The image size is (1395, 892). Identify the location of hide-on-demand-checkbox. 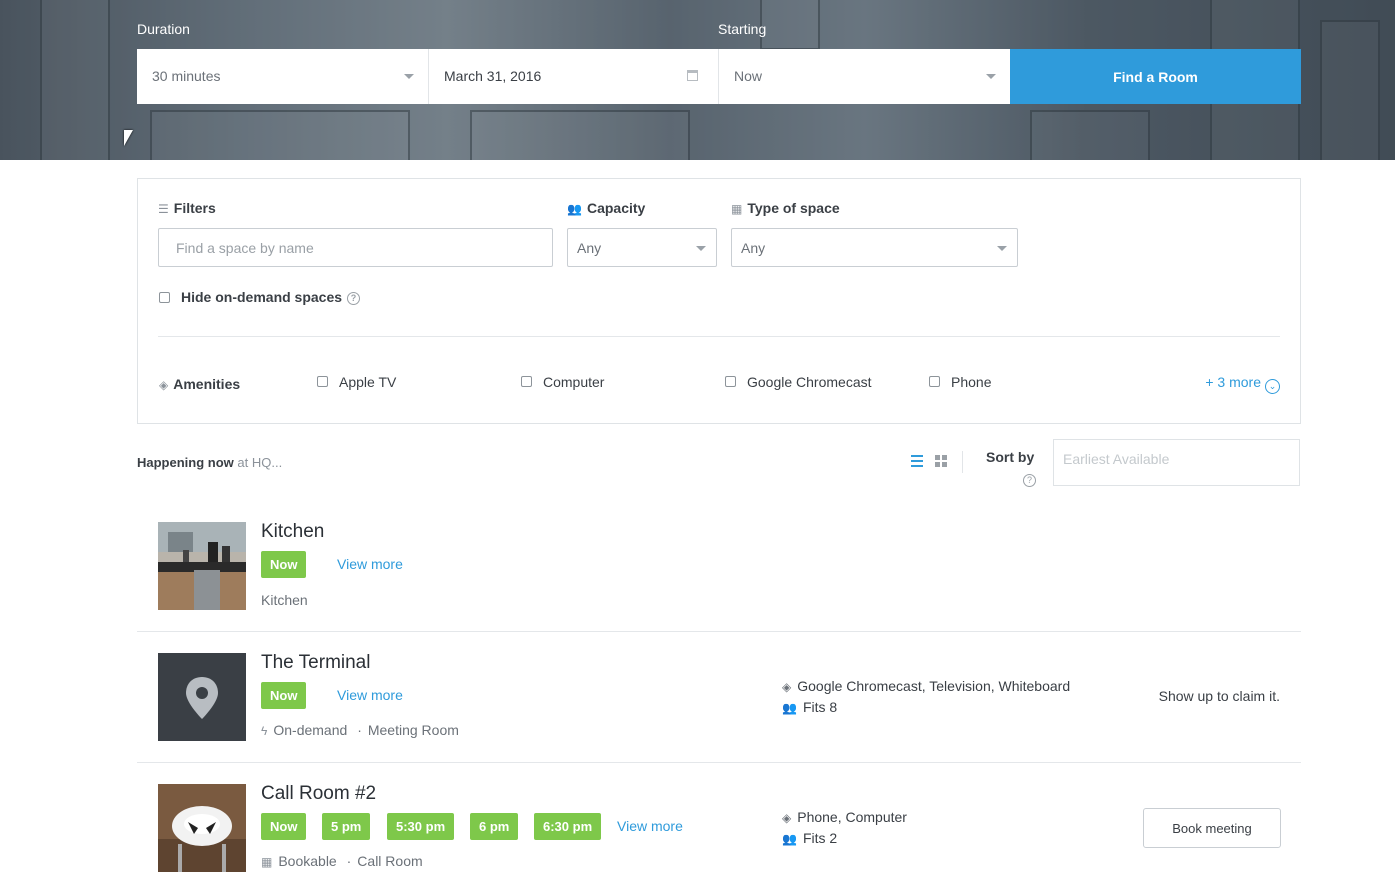
(164, 297).